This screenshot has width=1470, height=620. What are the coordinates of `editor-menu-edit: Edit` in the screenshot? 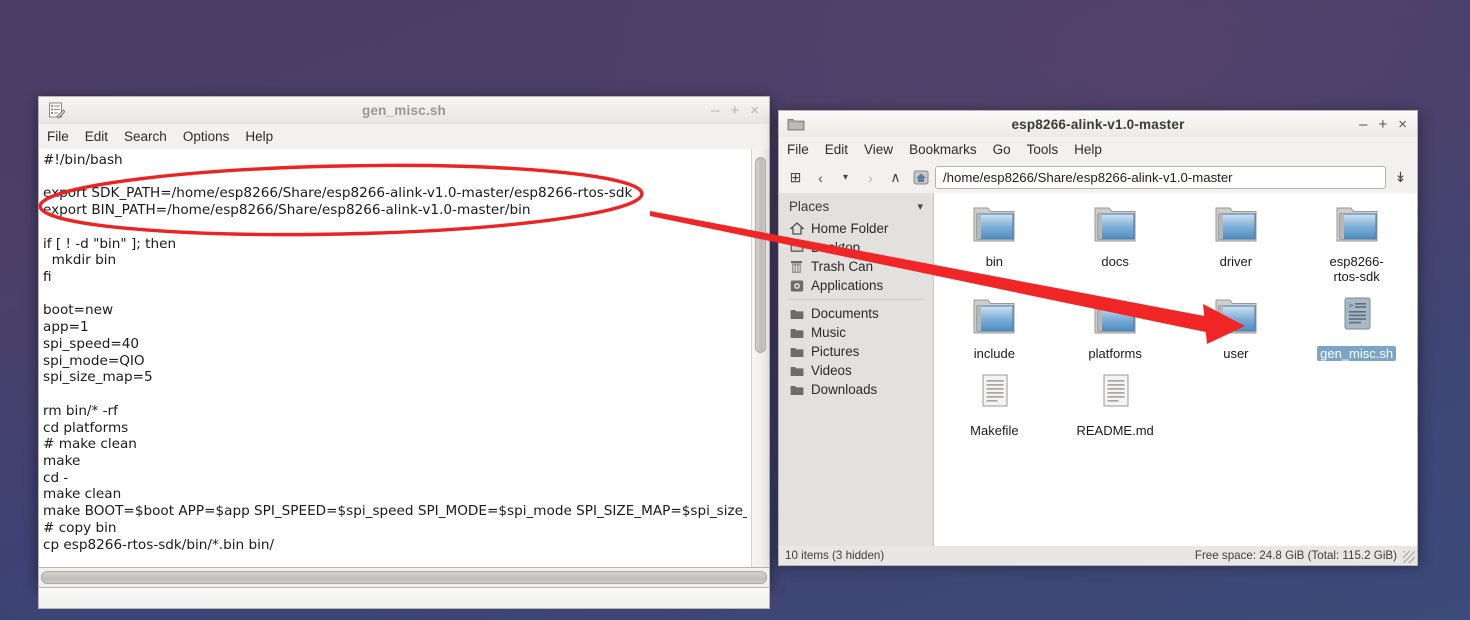 It's located at (96, 136).